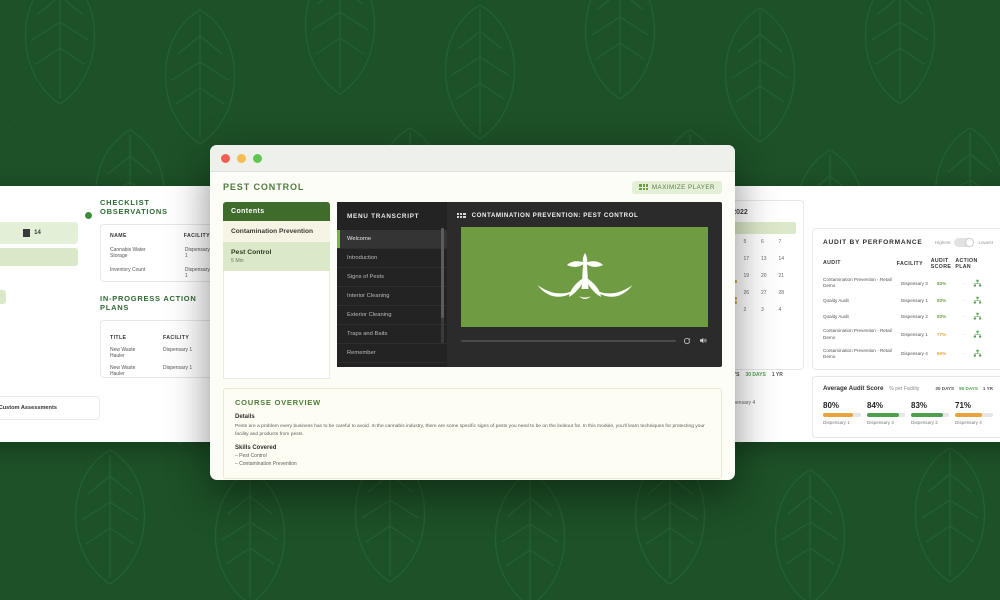  What do you see at coordinates (880, 422) in the screenshot?
I see `avg-score-facility: Dispensary 3` at bounding box center [880, 422].